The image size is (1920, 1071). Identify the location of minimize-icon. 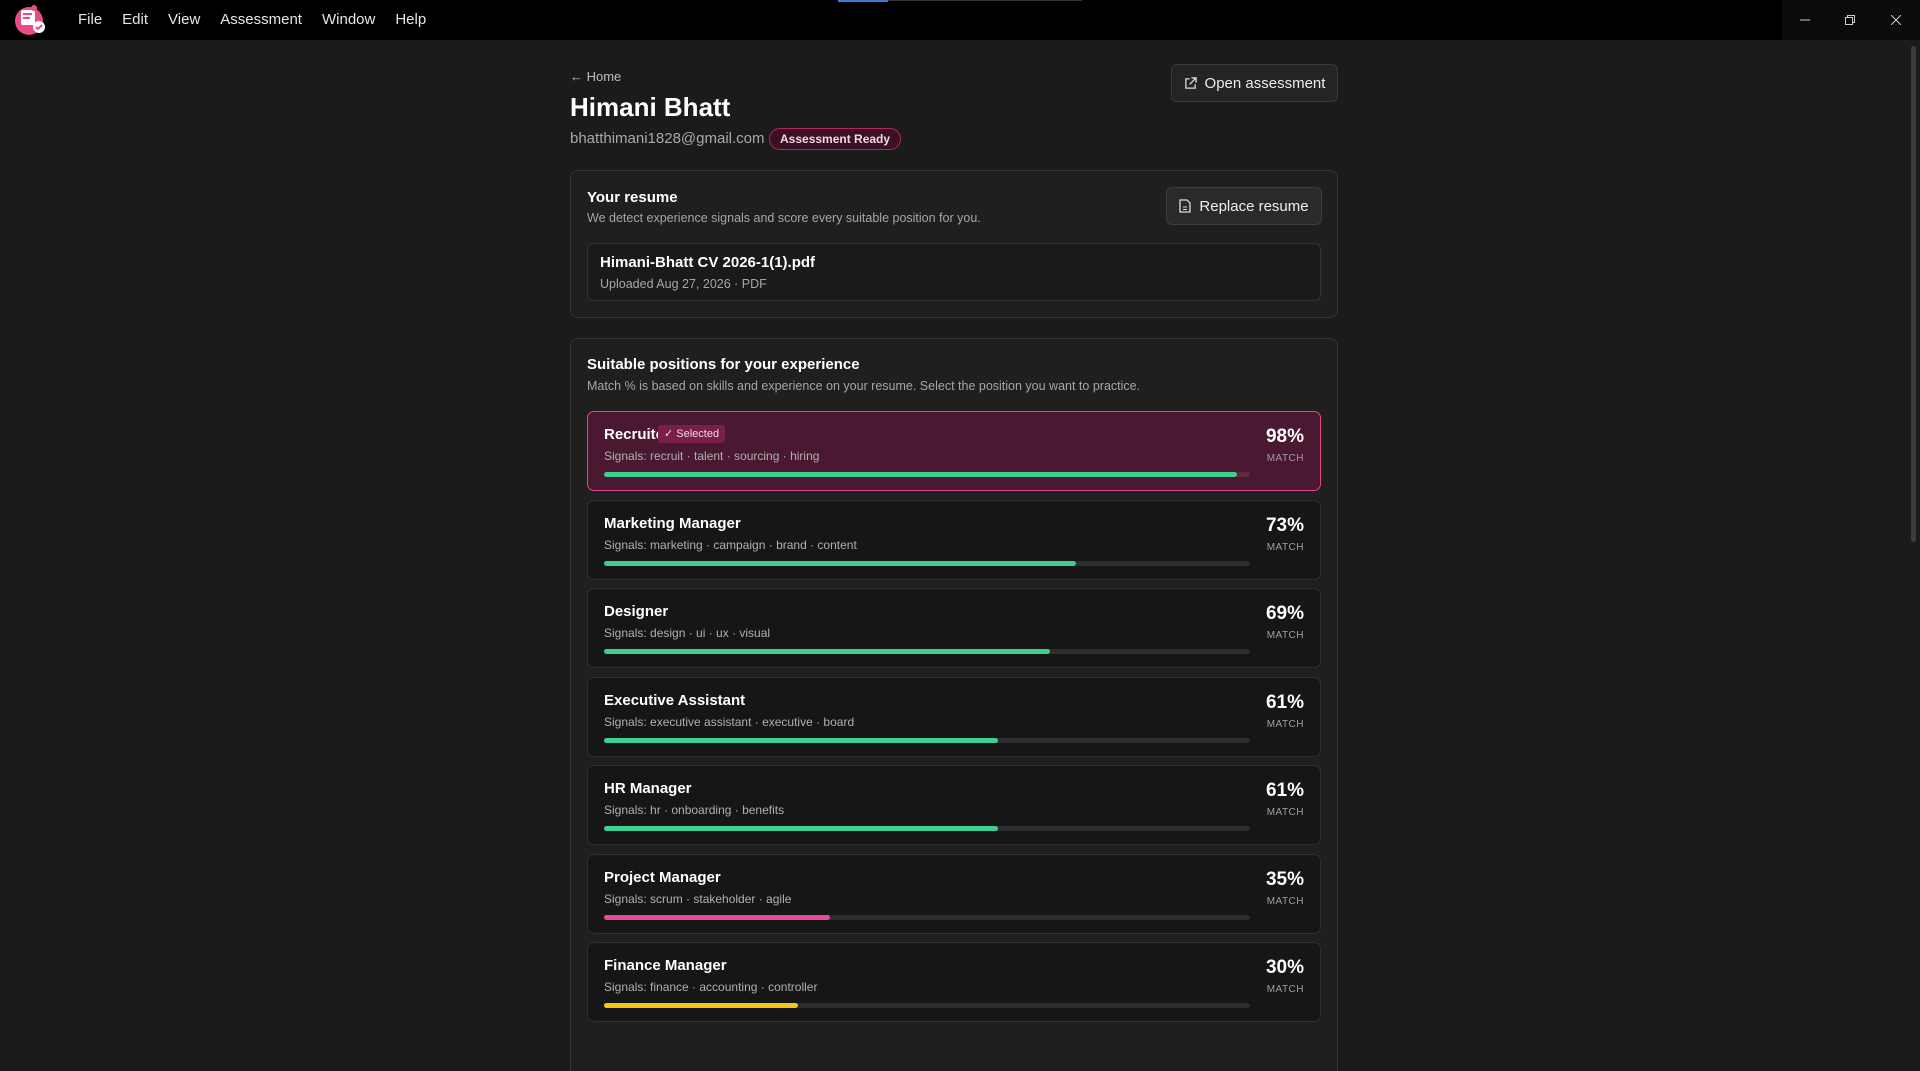
(1805, 20).